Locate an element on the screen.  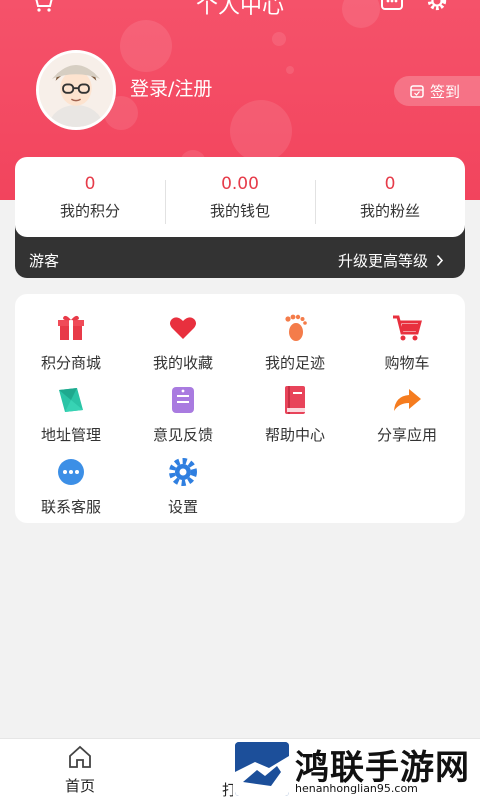
cart-icon is located at coordinates (407, 328).